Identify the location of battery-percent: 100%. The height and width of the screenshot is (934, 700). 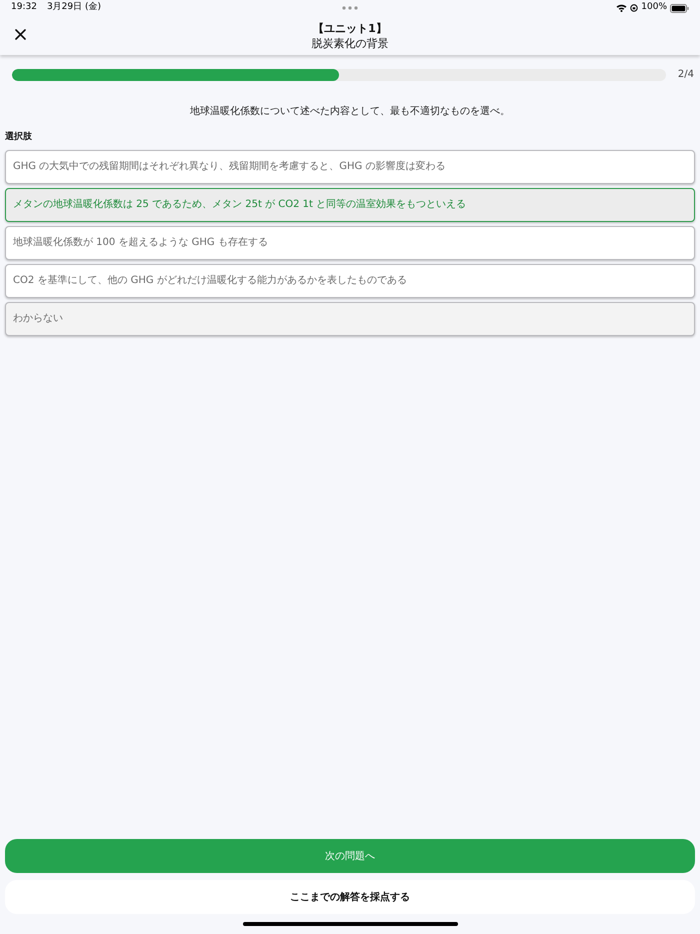
(654, 7).